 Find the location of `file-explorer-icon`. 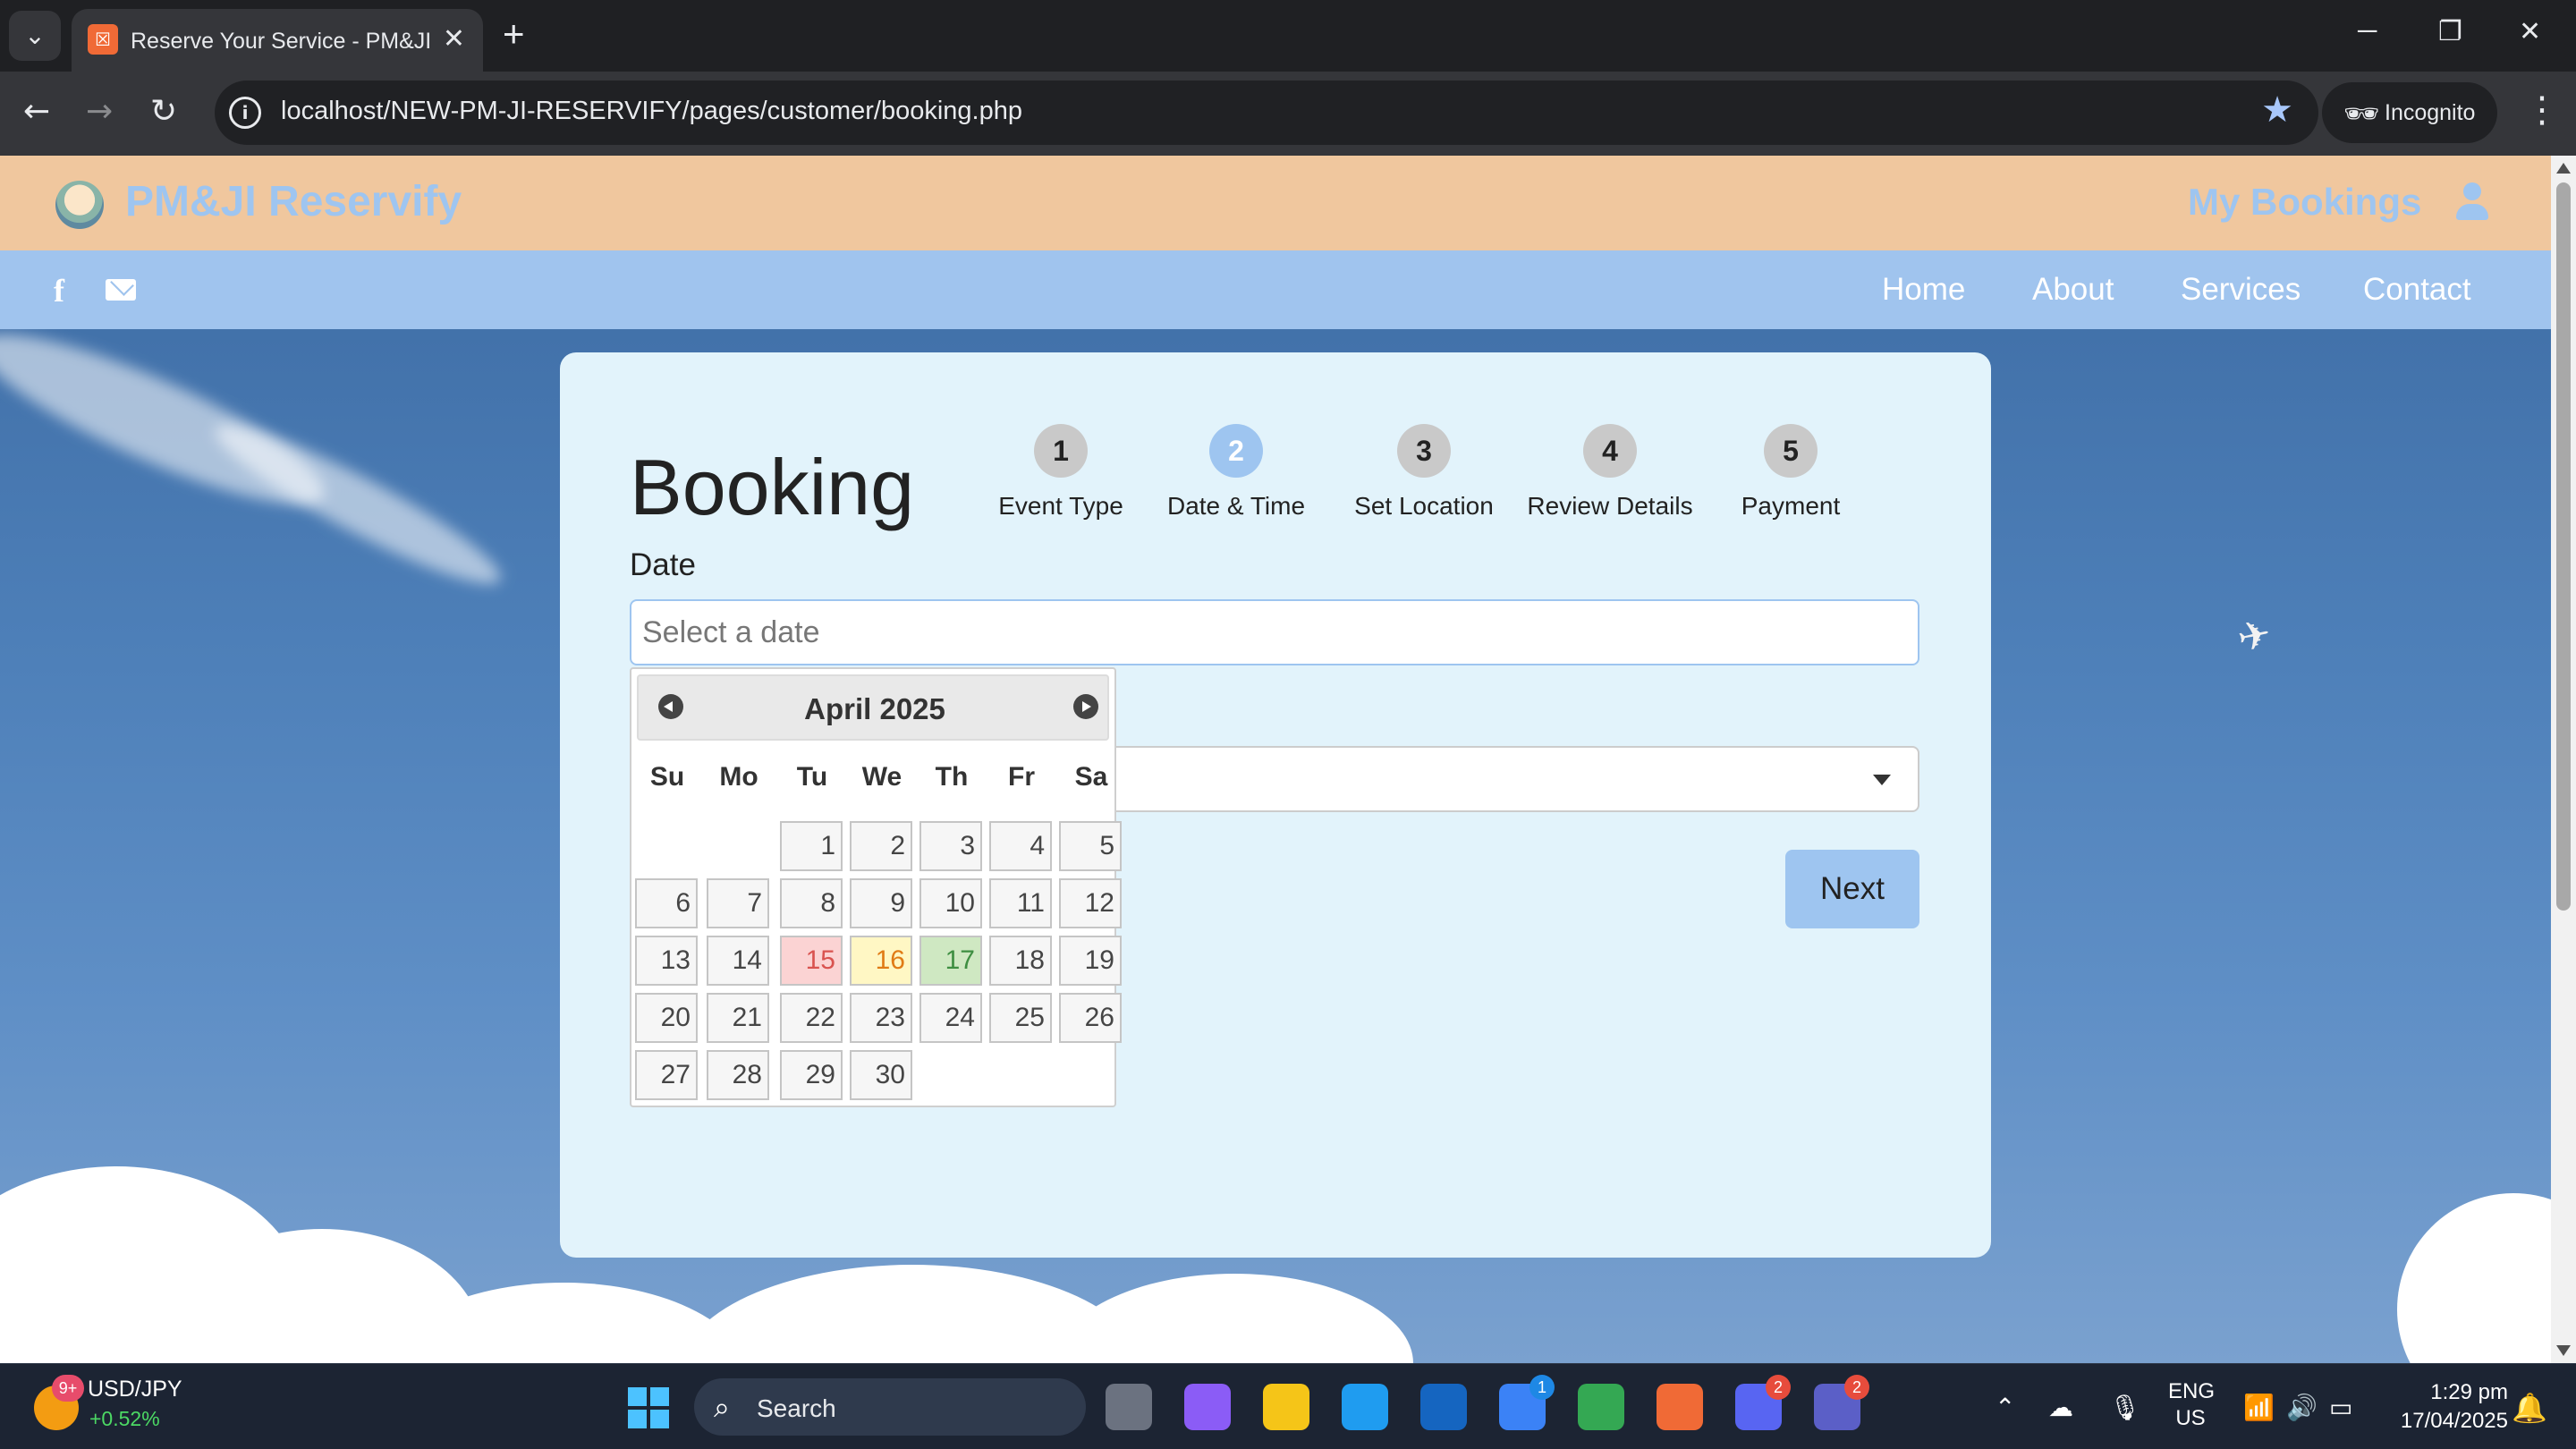

file-explorer-icon is located at coordinates (1286, 1407).